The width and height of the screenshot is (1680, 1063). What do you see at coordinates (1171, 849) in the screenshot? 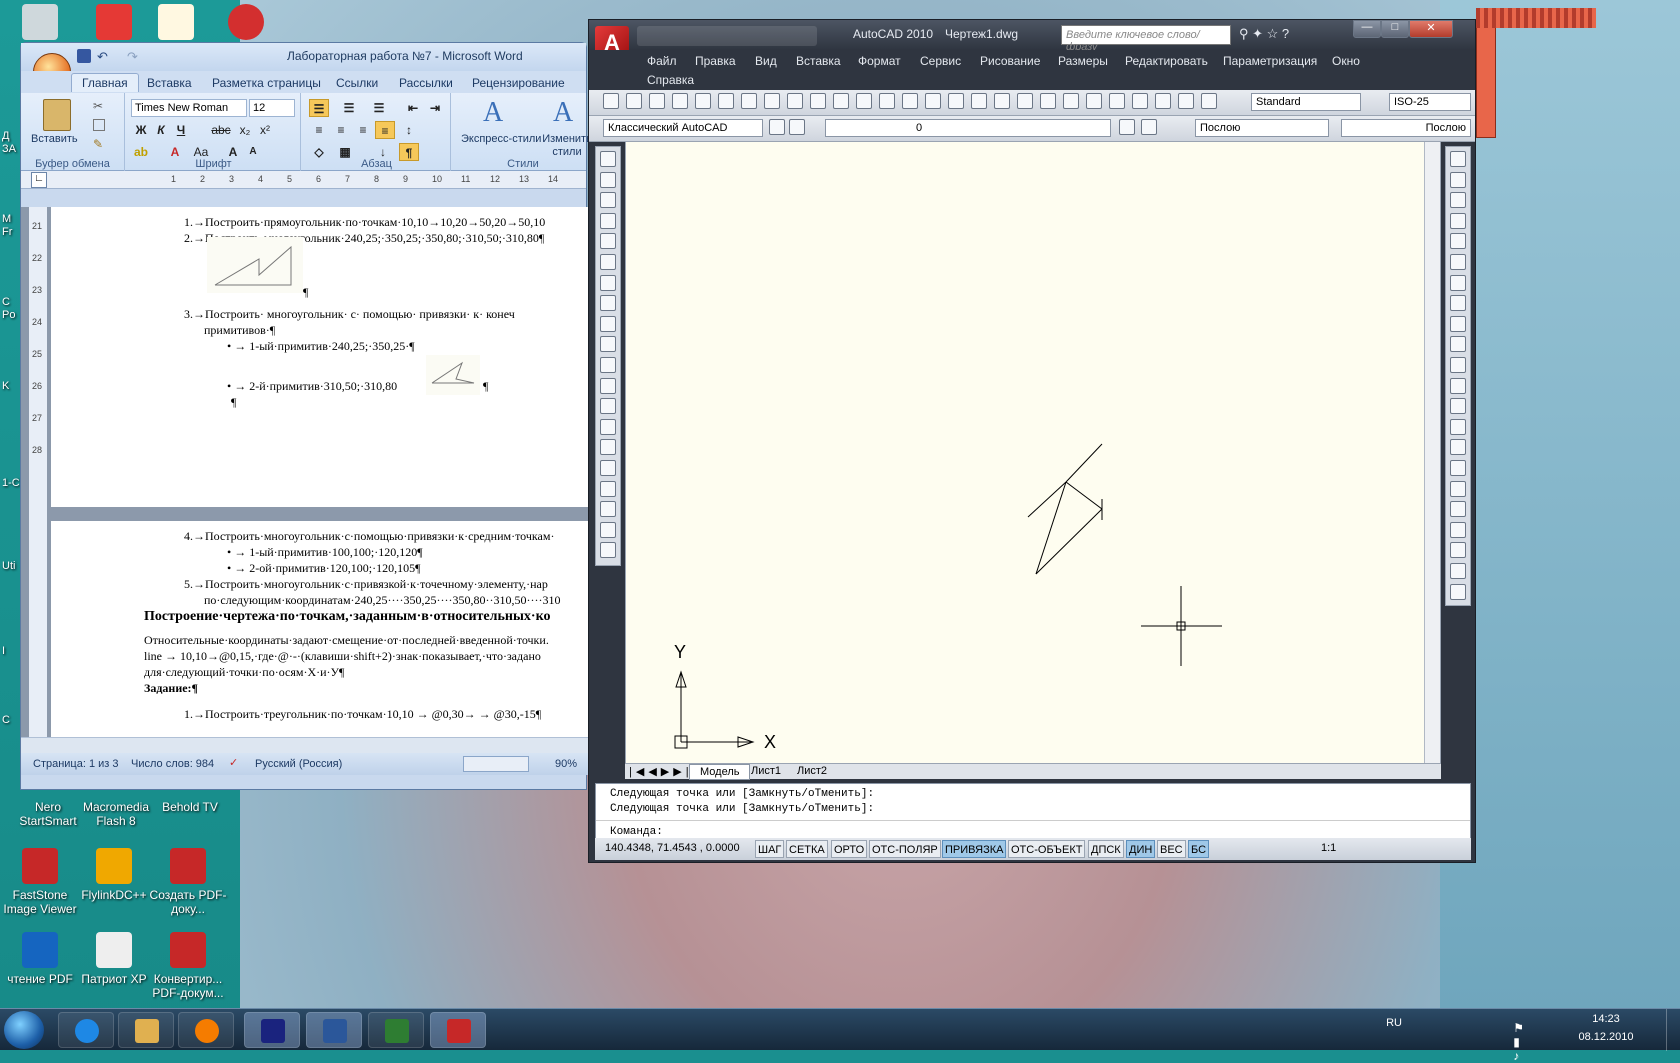
I see `status-toggle-button: ВЕС` at bounding box center [1171, 849].